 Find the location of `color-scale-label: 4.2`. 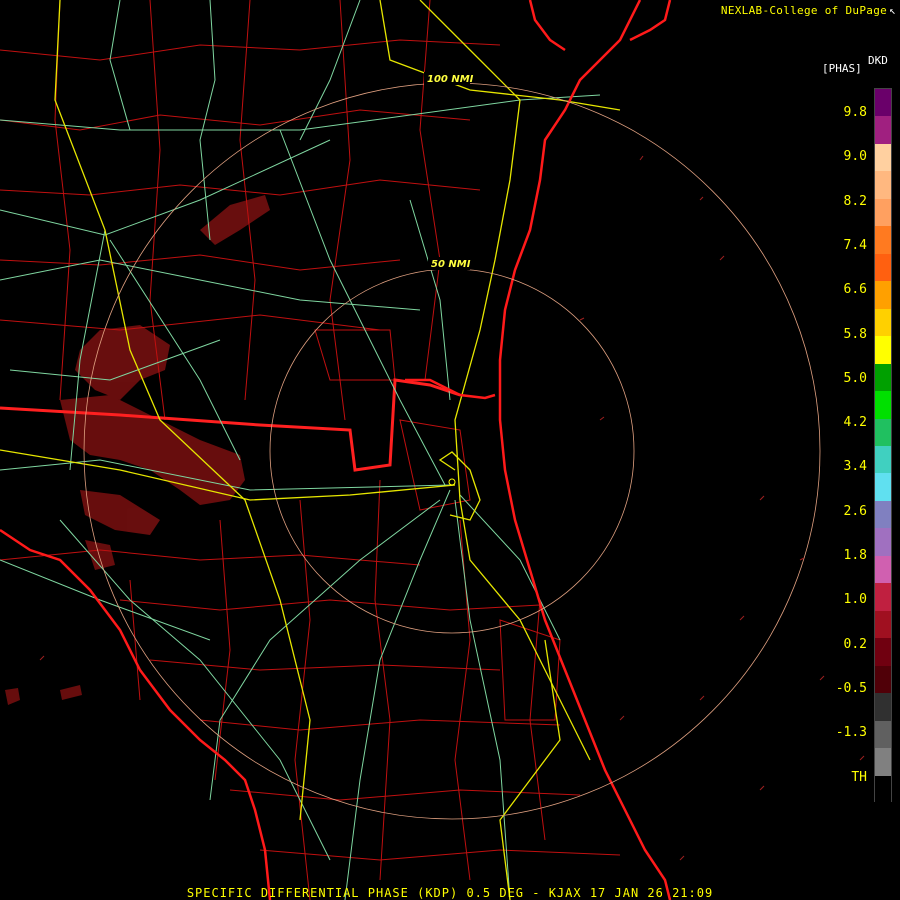

color-scale-label: 4.2 is located at coordinates (855, 423).